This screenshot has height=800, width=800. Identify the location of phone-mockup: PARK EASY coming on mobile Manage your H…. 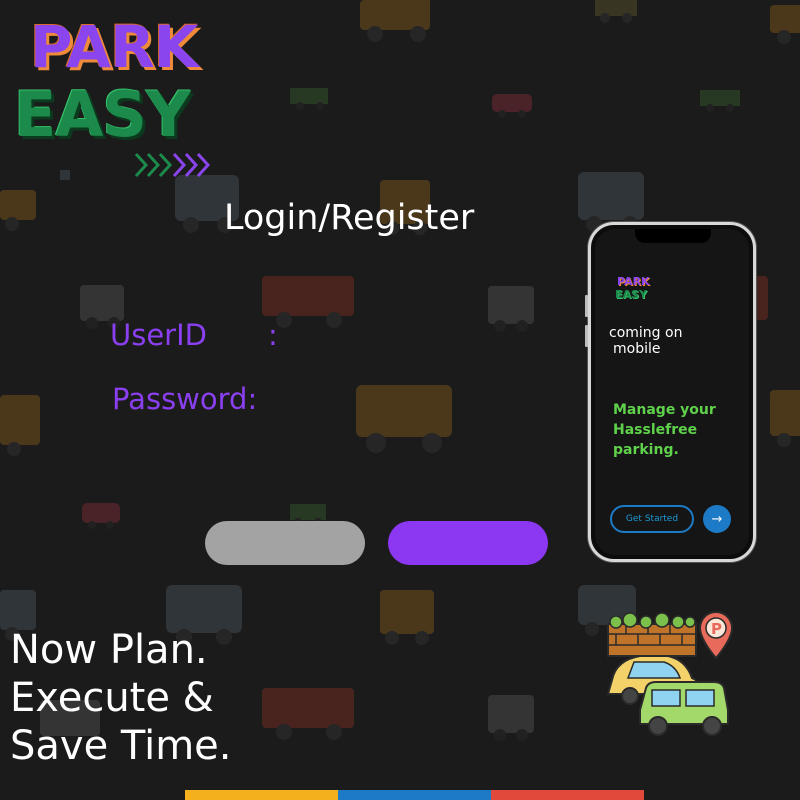
(670, 392).